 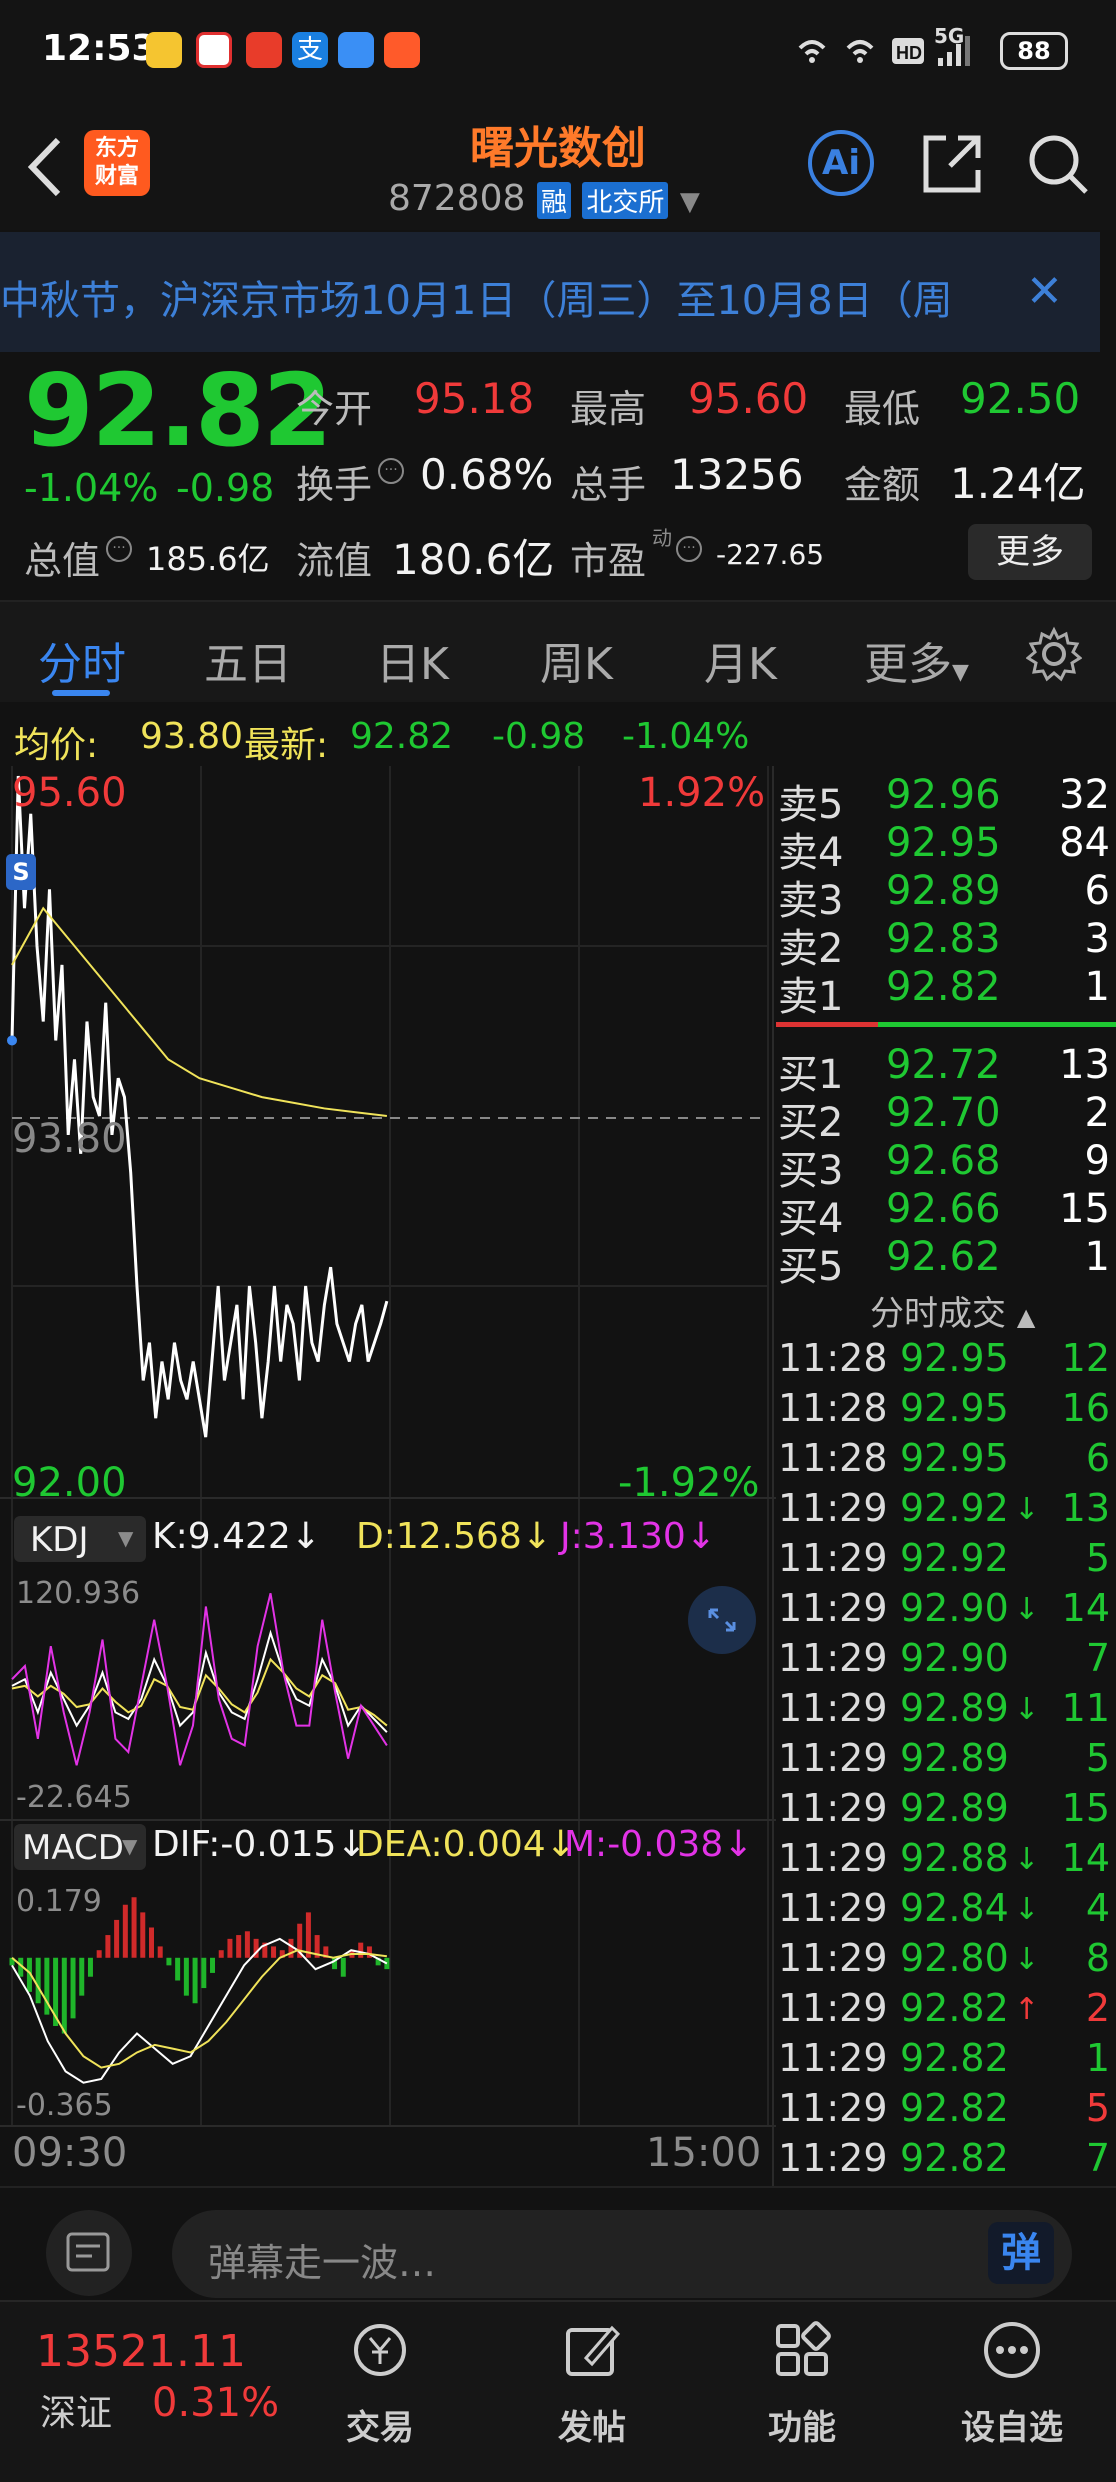 I want to click on summary-row: 均价: 93.80 最新: 92.82 -0.98 -1.04%, so click(x=558, y=736).